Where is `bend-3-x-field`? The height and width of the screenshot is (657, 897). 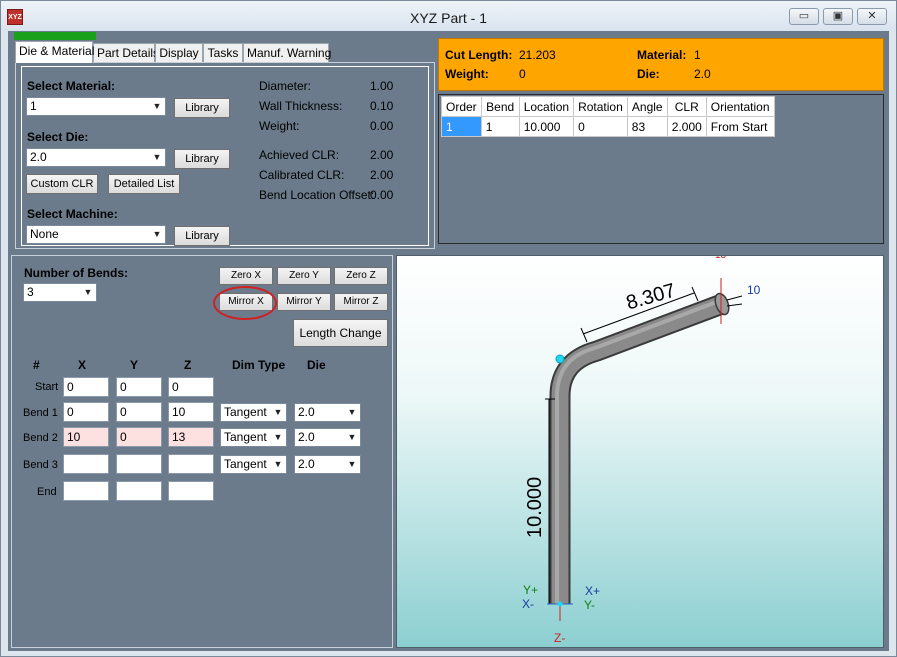 bend-3-x-field is located at coordinates (86, 464).